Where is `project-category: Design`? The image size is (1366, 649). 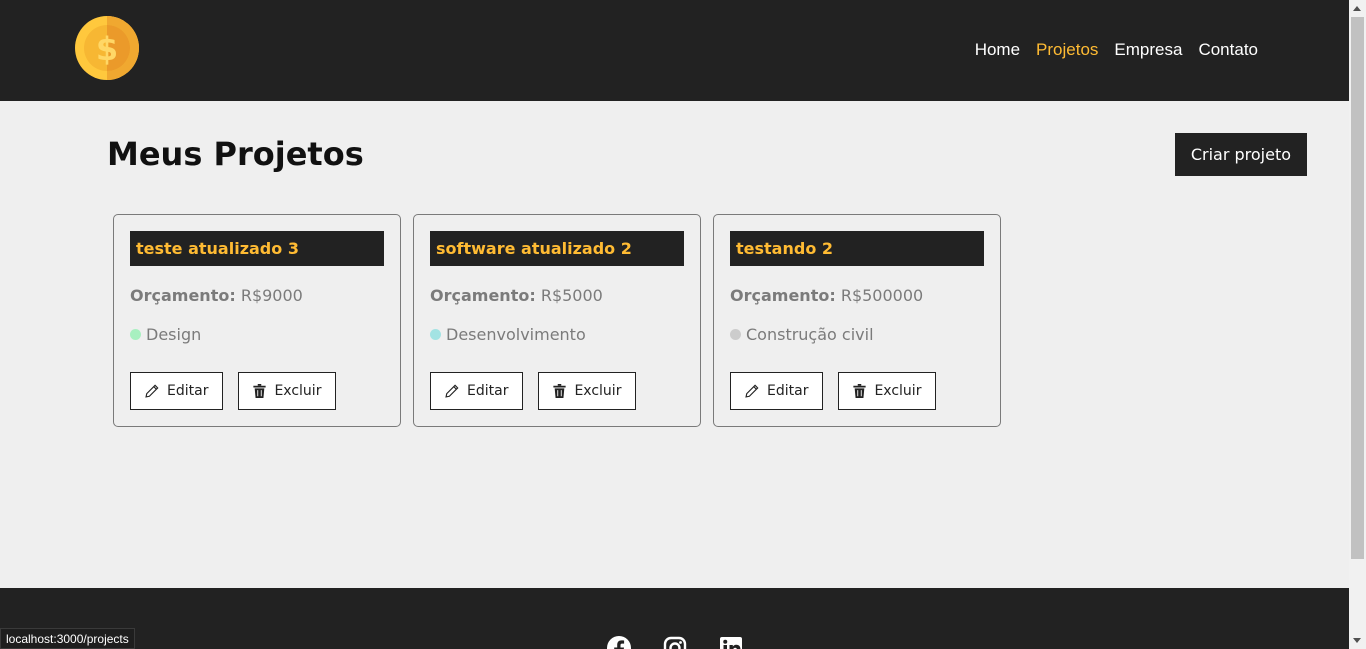 project-category: Design is located at coordinates (257, 334).